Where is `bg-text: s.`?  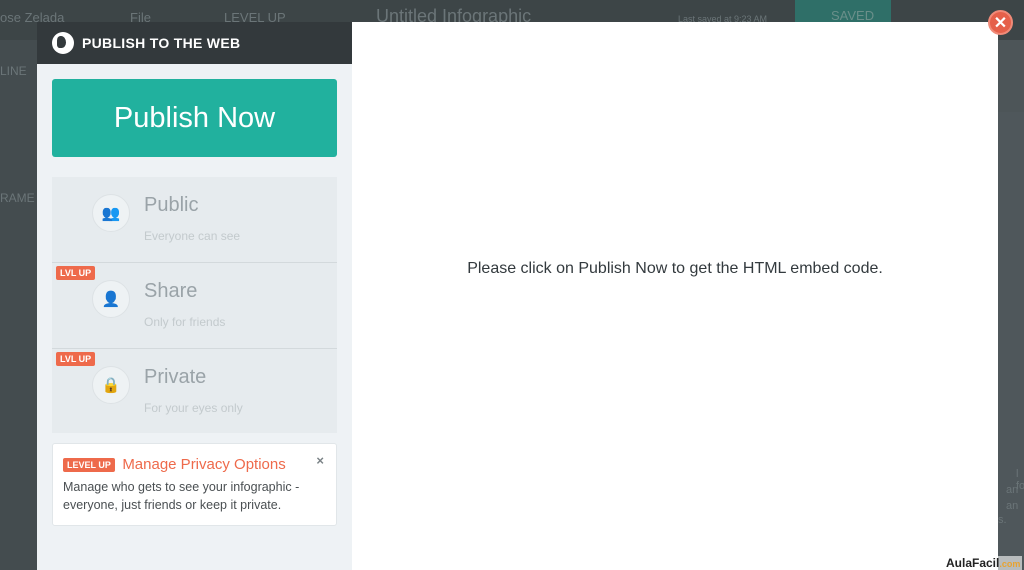 bg-text: s. is located at coordinates (1002, 520).